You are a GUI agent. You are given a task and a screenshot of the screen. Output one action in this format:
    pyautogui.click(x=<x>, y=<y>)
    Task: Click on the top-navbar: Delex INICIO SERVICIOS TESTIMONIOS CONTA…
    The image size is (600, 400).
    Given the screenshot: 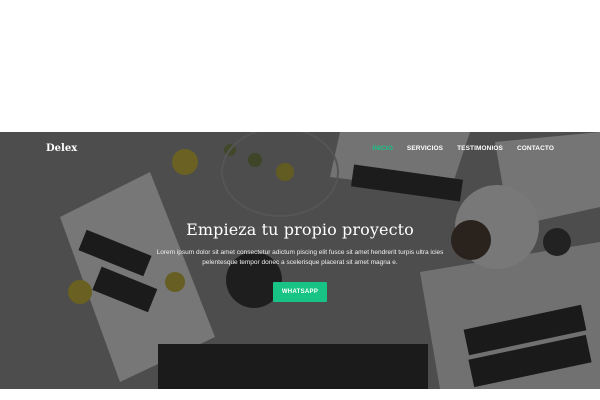 What is the action you would take?
    pyautogui.click(x=300, y=149)
    